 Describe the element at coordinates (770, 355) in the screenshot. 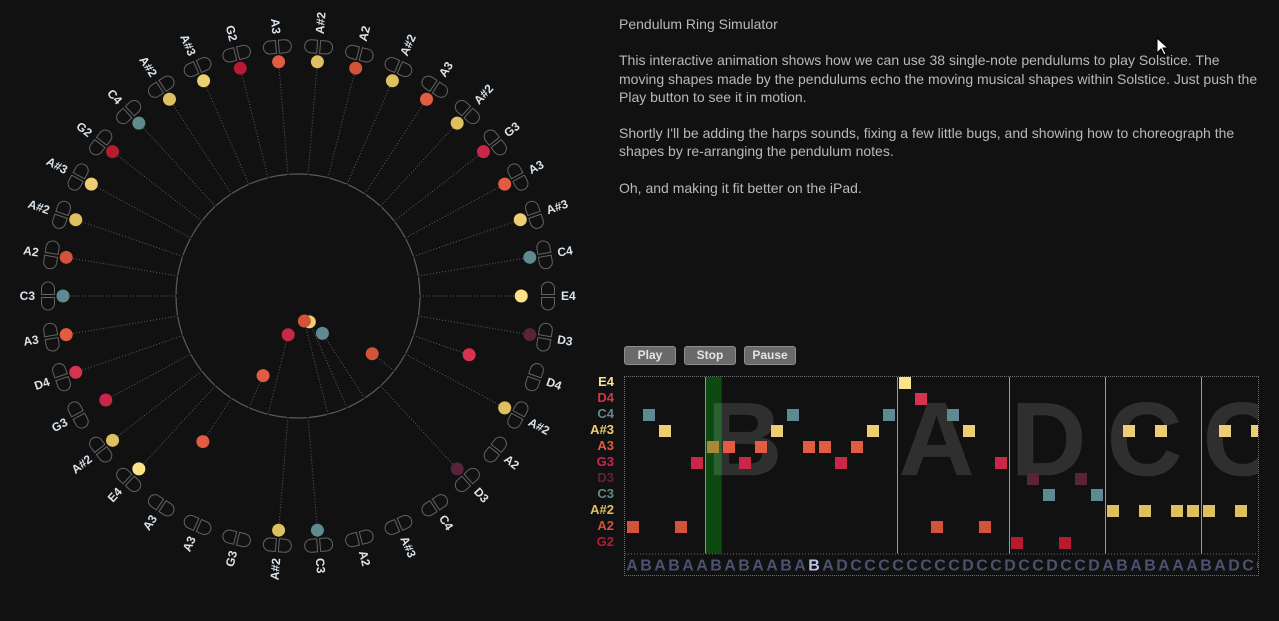

I see `pause-button: Pause` at that location.